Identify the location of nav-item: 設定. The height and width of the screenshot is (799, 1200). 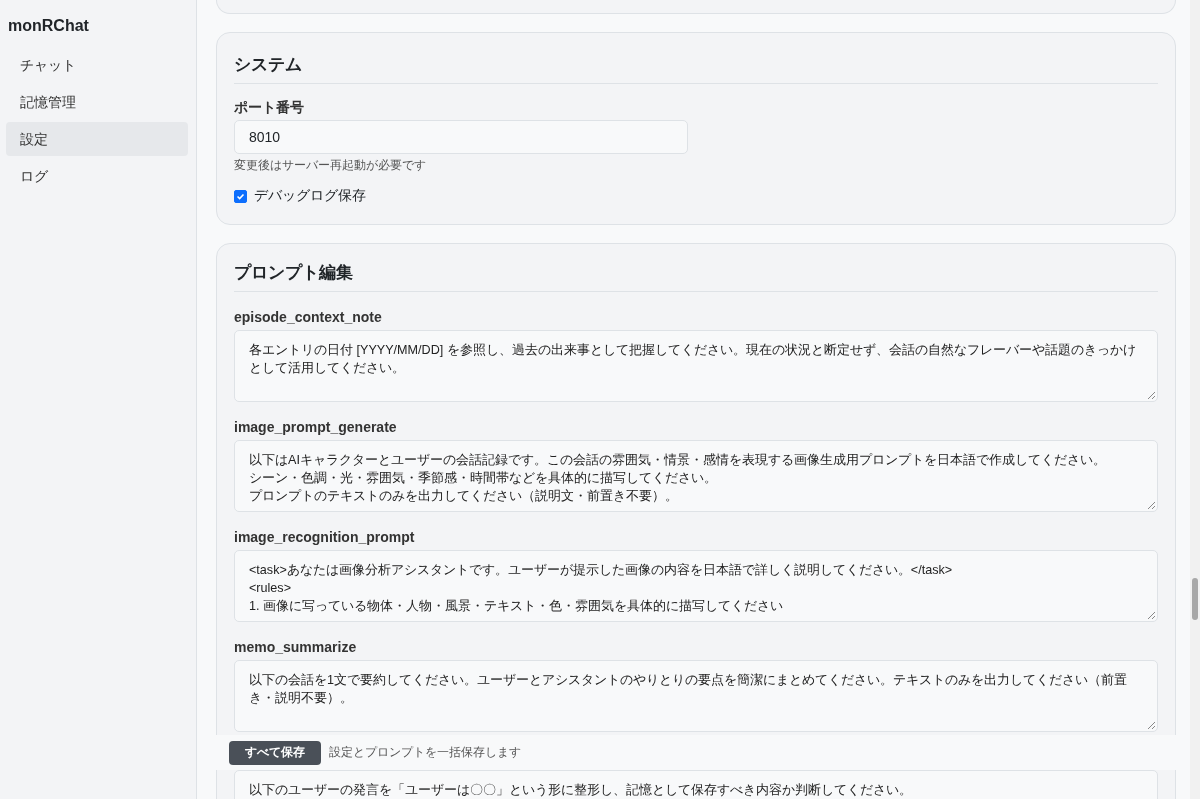
(97, 139).